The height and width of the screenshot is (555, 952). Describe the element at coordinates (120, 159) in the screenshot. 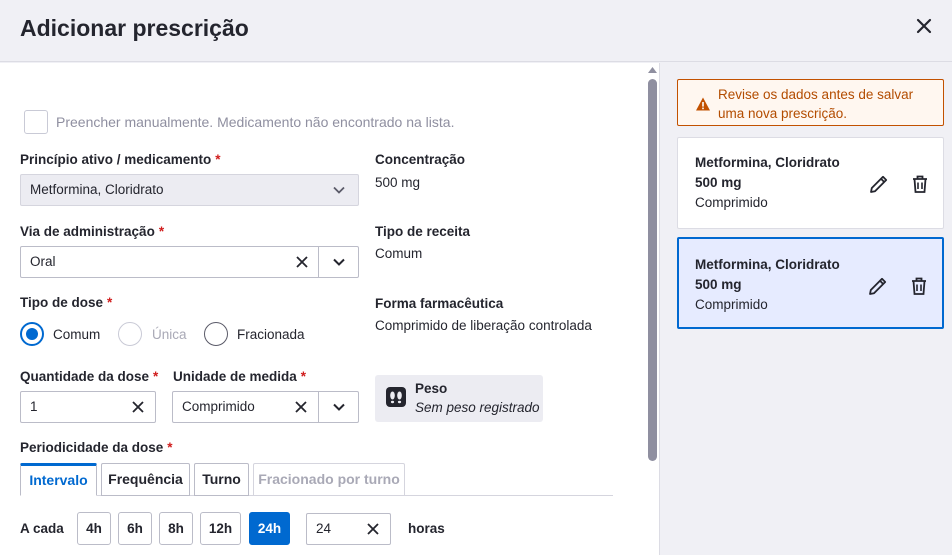

I see `medicamento-label: Princípio ativo / medicamento *` at that location.